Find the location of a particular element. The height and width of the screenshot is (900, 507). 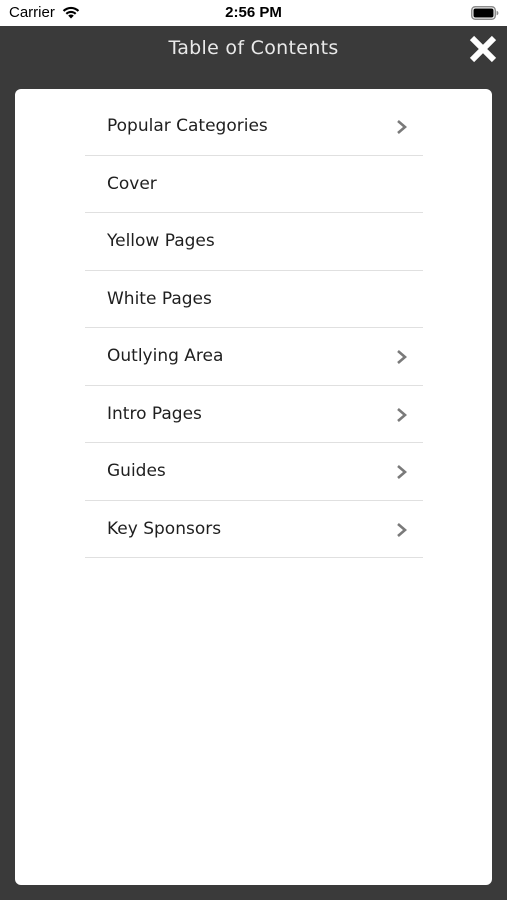

toc-item-popular-categories: Popular Categories is located at coordinates (254, 127).